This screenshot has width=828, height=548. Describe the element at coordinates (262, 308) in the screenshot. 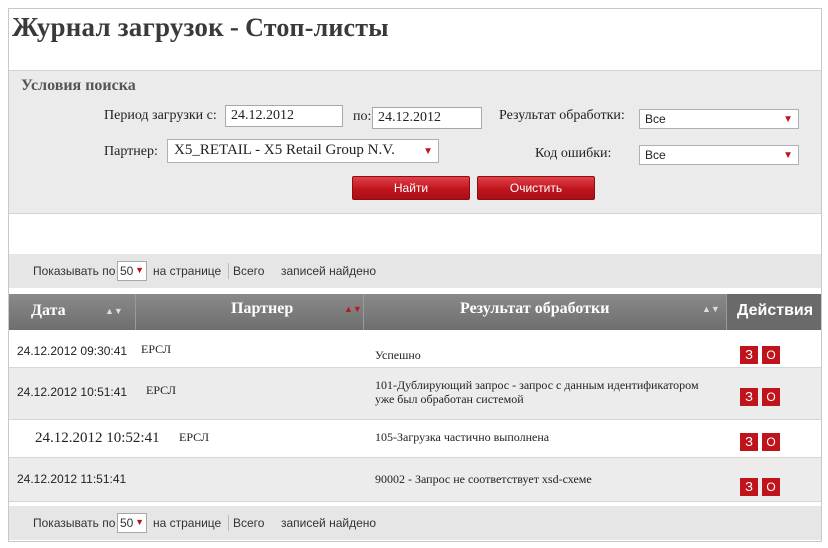

I see `column-partner-label: Партнер` at that location.